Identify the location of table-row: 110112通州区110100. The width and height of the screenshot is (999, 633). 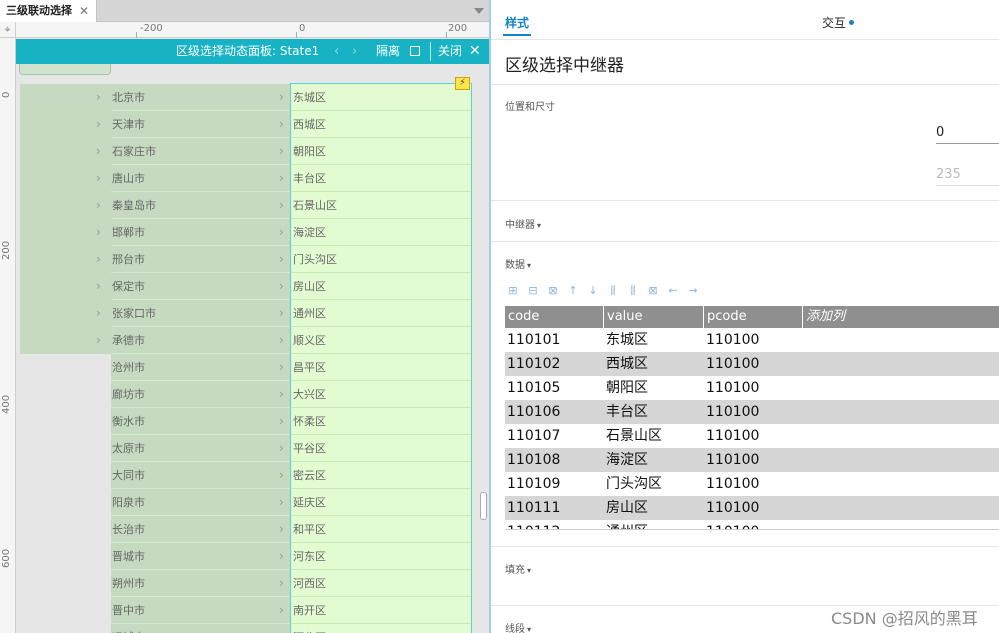
(752, 524).